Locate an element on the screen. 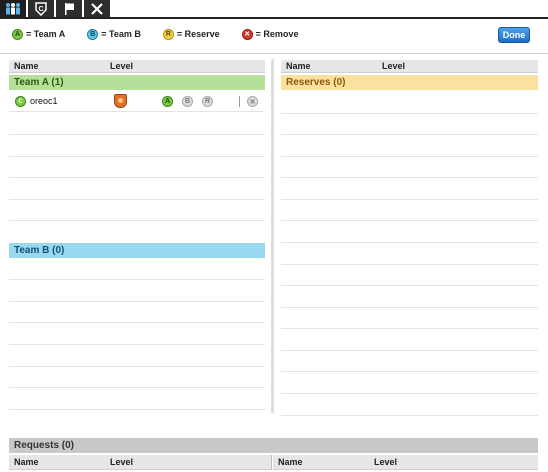  assign-team-b-button: B is located at coordinates (187, 101).